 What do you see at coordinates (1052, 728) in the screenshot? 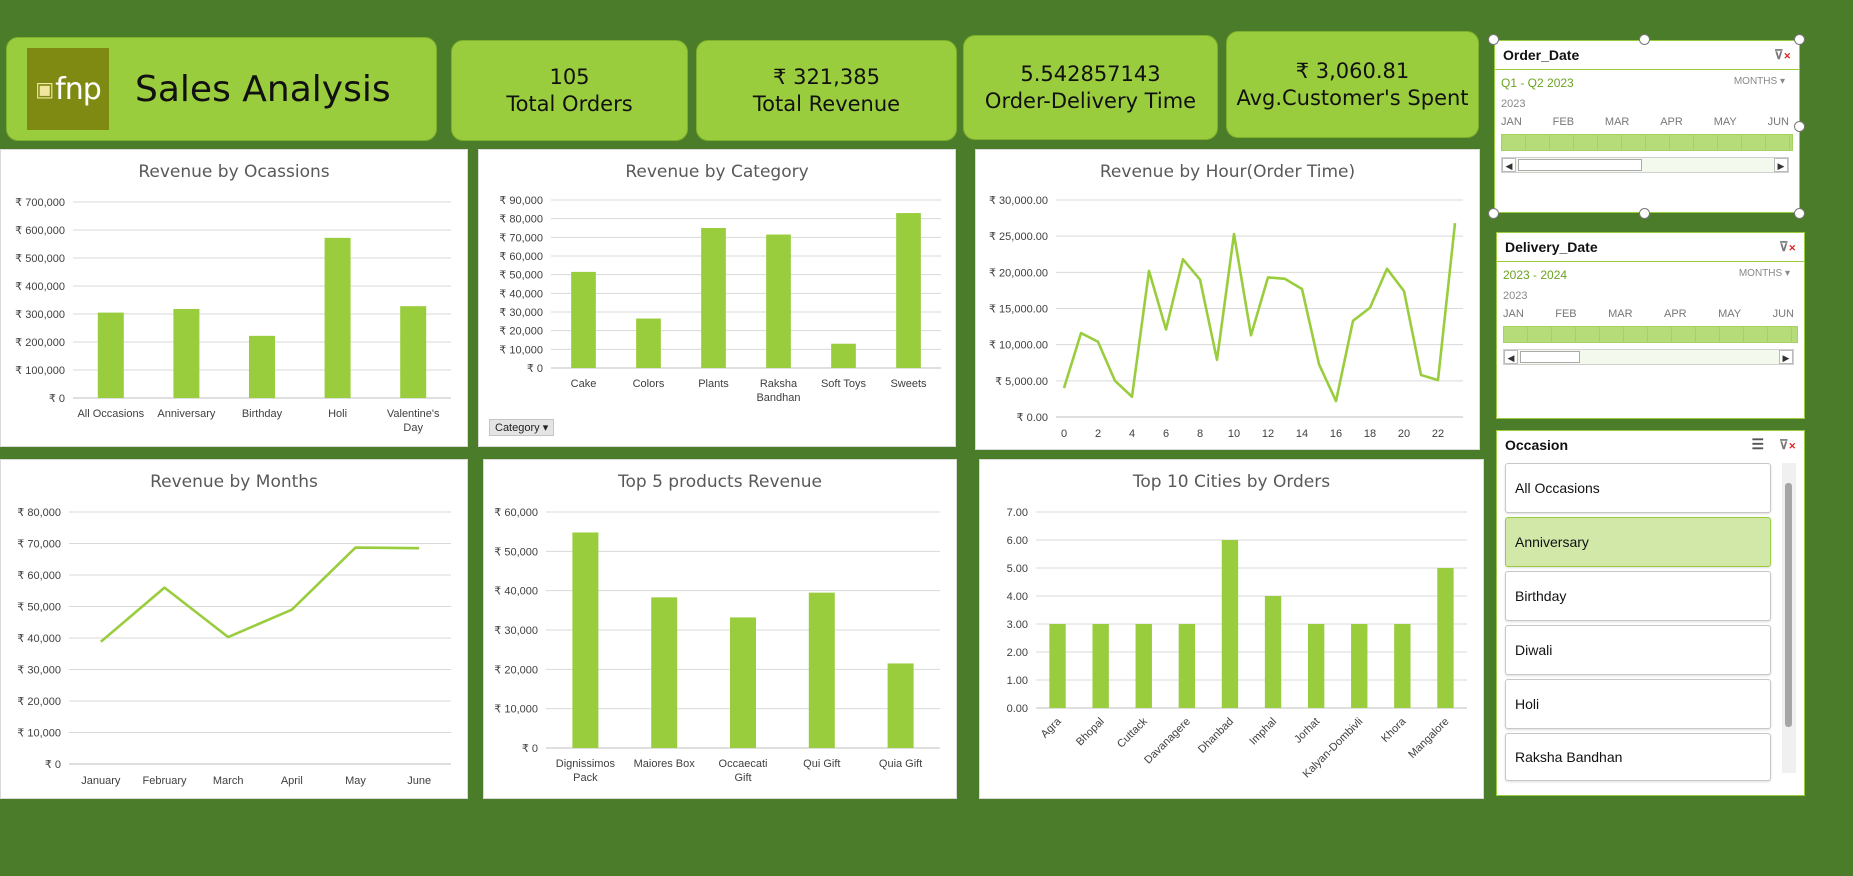
I see `x-tick-label: Agra` at bounding box center [1052, 728].